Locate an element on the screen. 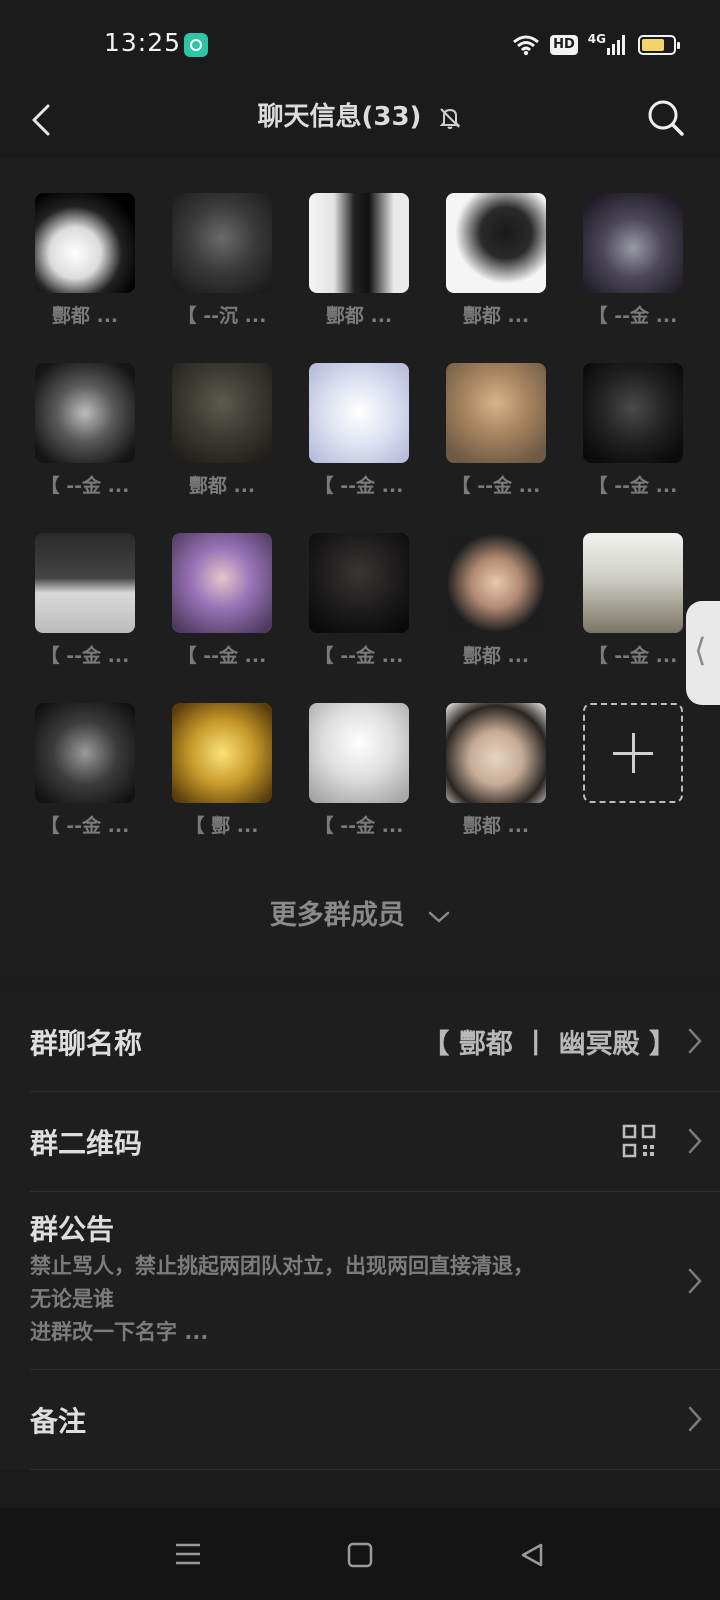 The height and width of the screenshot is (1600, 720). wifi-icon is located at coordinates (526, 45).